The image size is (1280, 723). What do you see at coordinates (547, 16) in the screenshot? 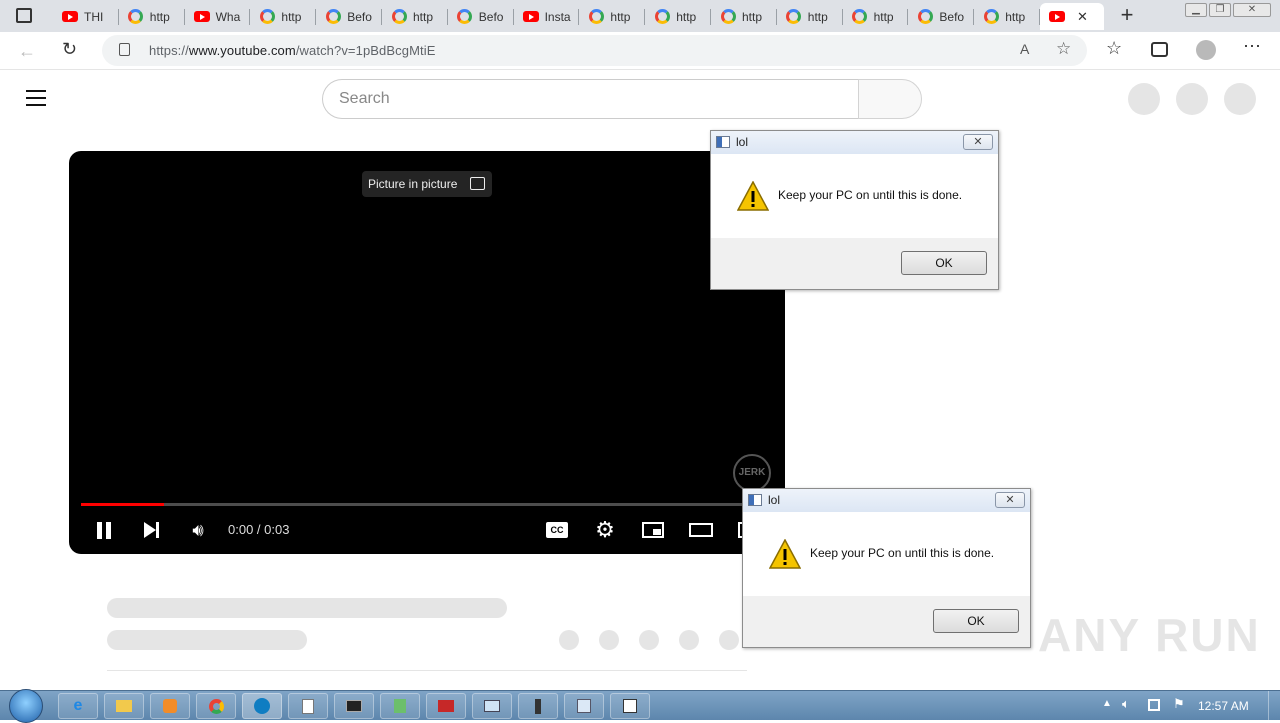
I see `browser-tab: Insta` at bounding box center [547, 16].